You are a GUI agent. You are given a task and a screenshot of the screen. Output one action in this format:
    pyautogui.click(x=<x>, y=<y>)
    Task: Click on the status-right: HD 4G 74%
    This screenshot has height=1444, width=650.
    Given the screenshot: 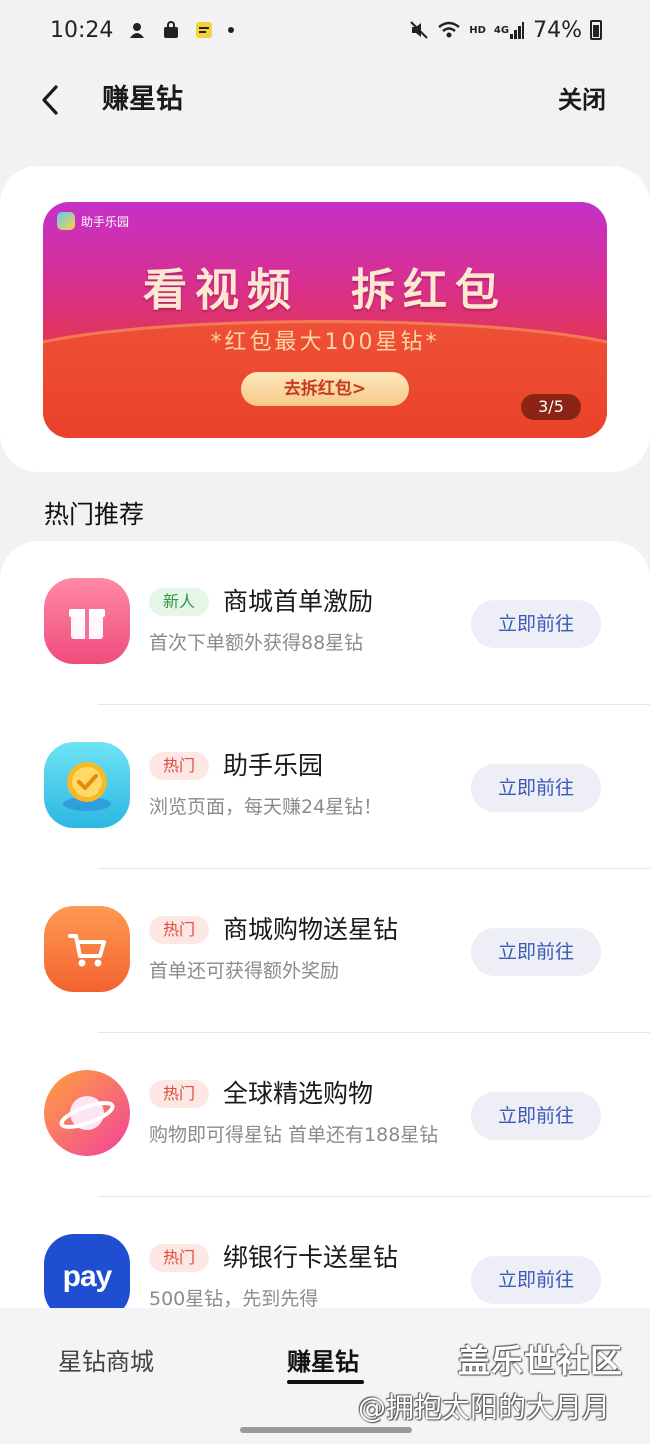 What is the action you would take?
    pyautogui.click(x=505, y=30)
    